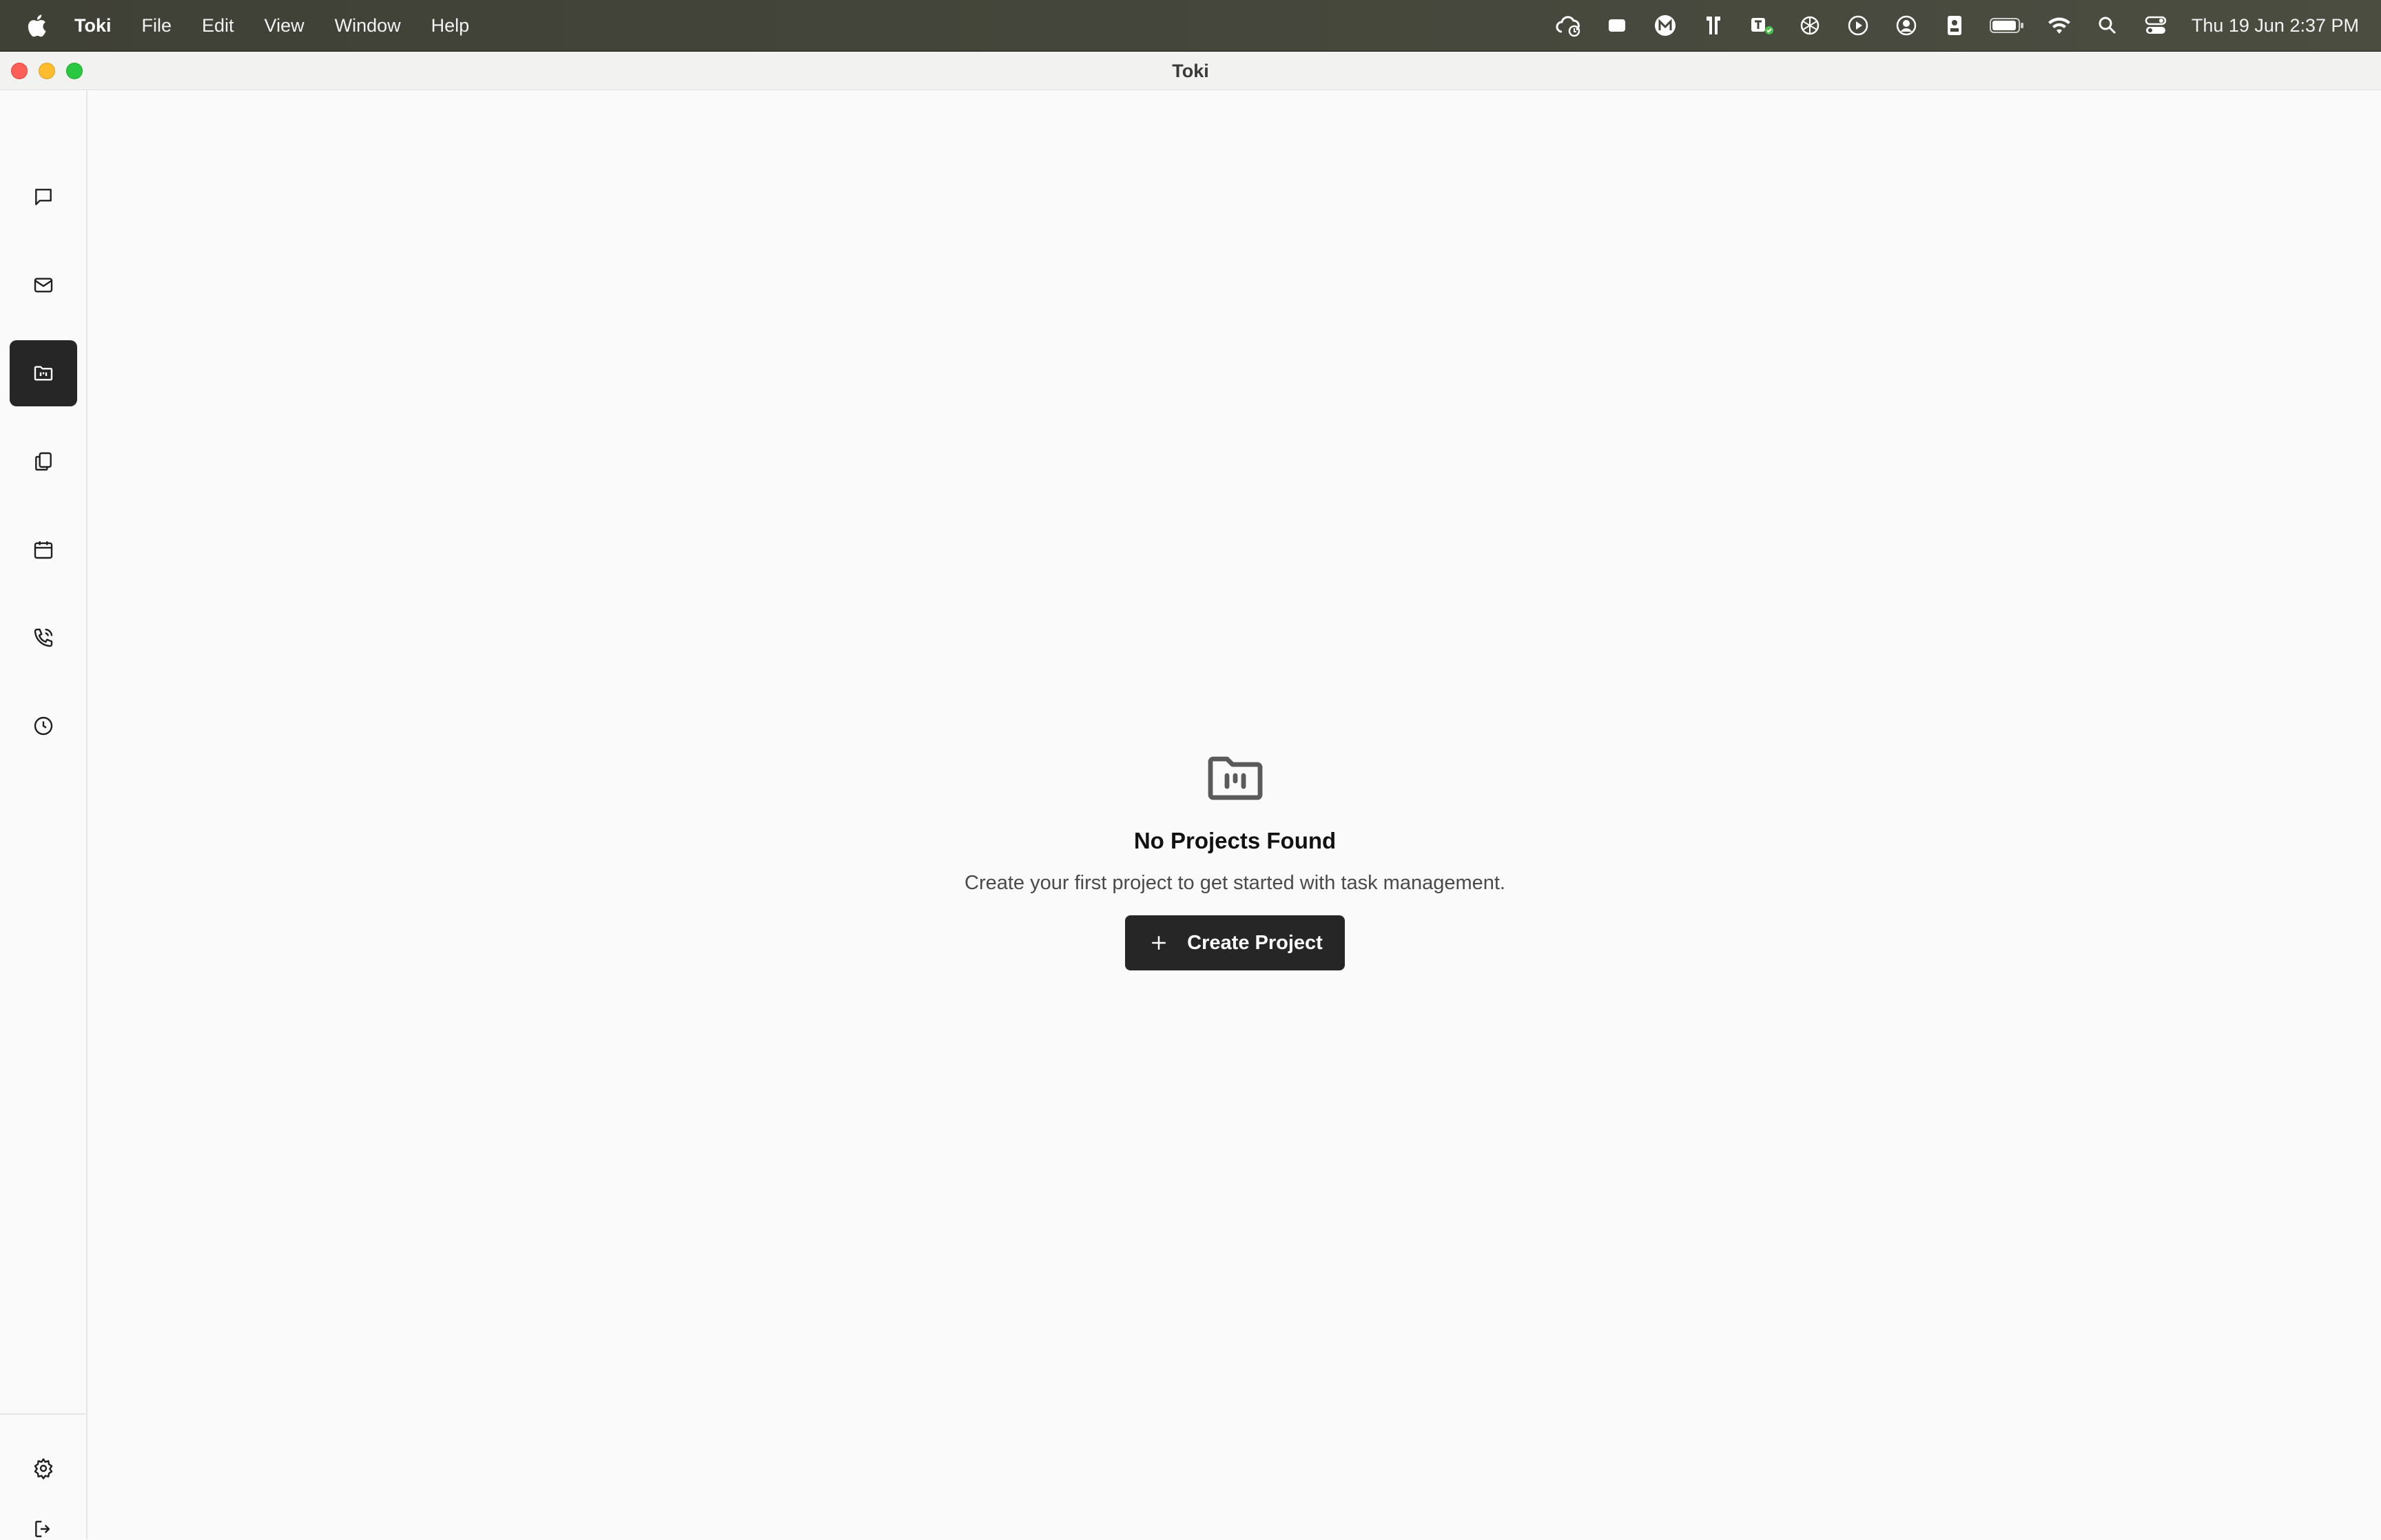  What do you see at coordinates (2156, 25) in the screenshot?
I see `control-center-icon` at bounding box center [2156, 25].